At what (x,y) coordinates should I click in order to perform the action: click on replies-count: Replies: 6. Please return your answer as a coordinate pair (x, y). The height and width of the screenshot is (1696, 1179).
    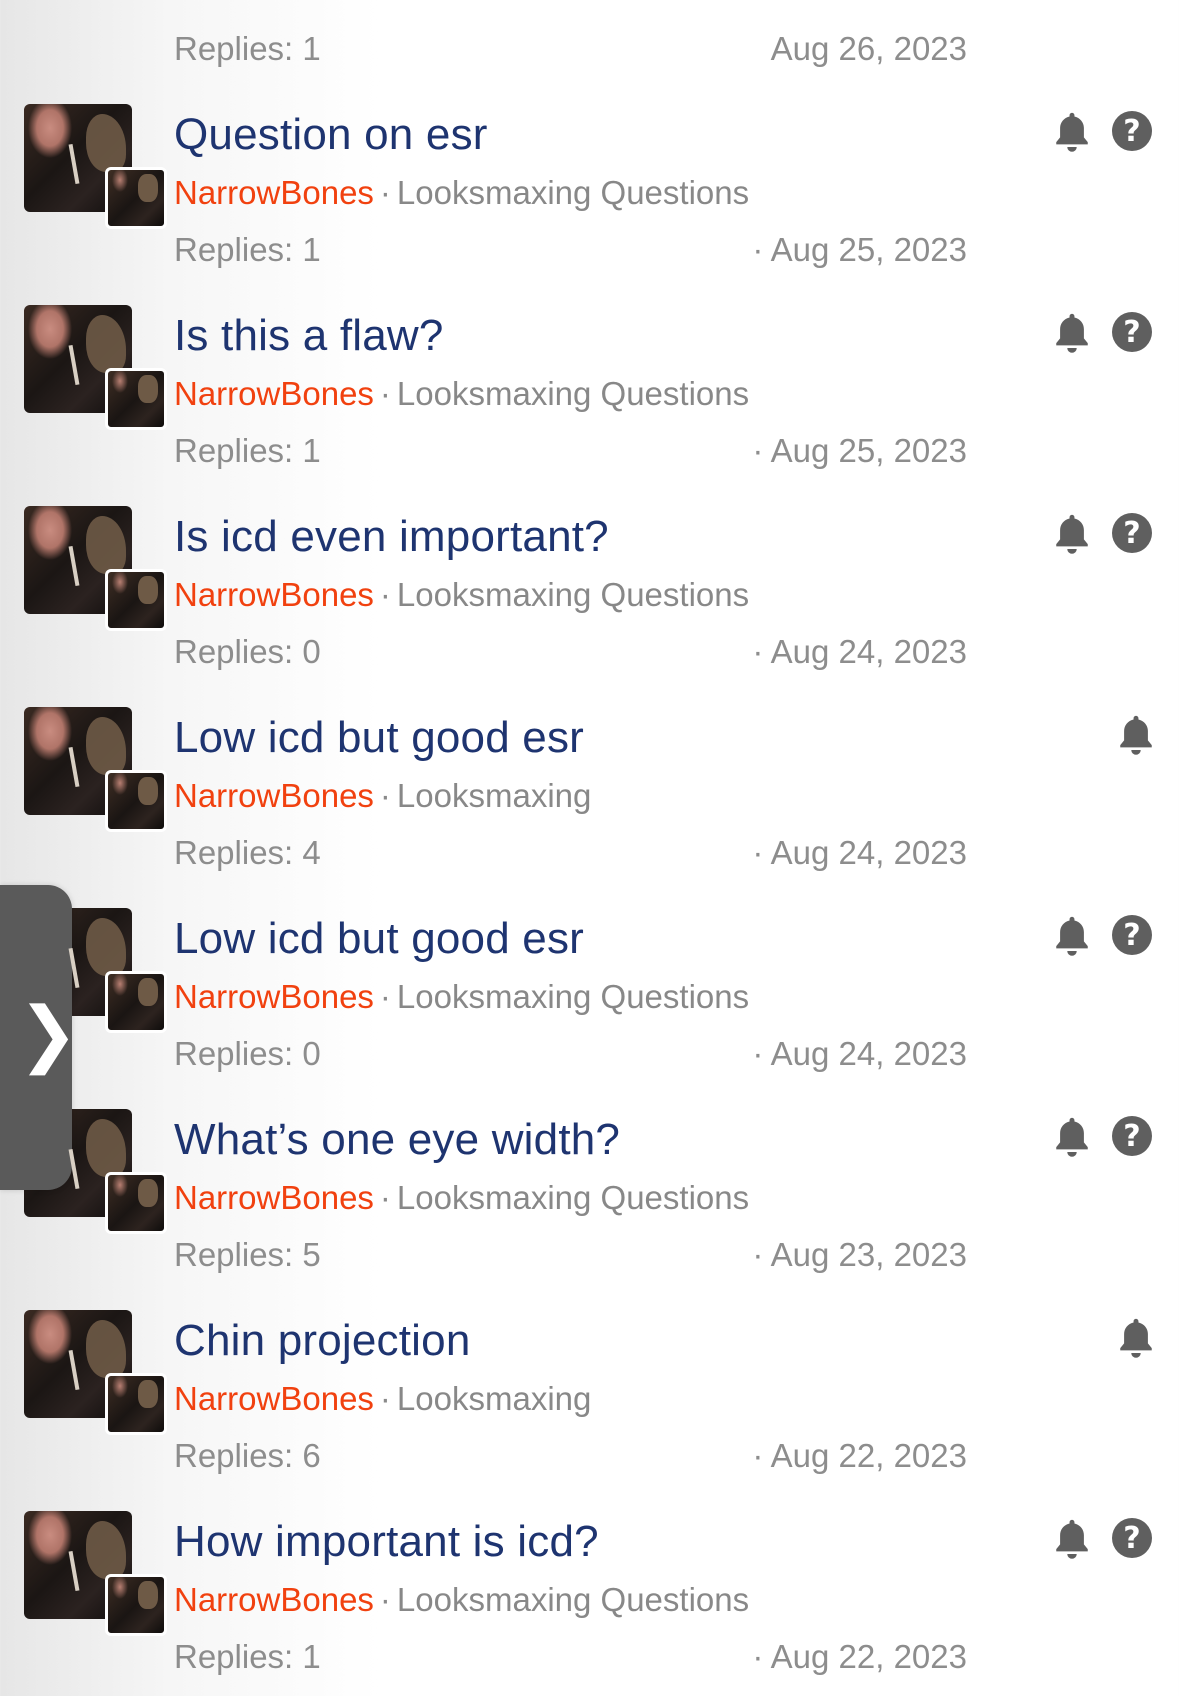
    Looking at the image, I should click on (247, 1455).